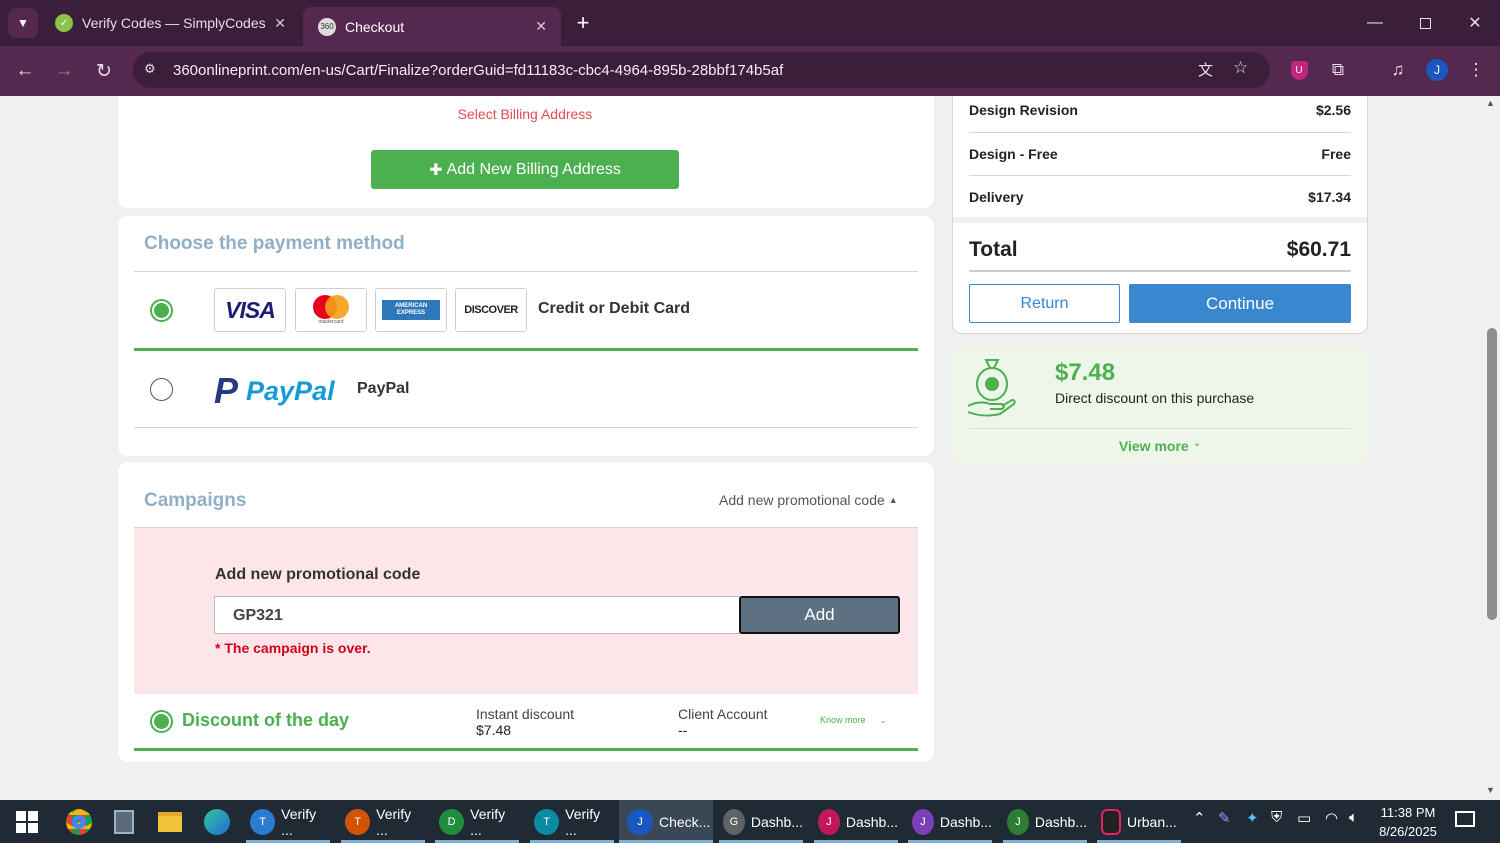 Image resolution: width=1500 pixels, height=843 pixels. I want to click on close-window-icon: ✕, so click(1475, 23).